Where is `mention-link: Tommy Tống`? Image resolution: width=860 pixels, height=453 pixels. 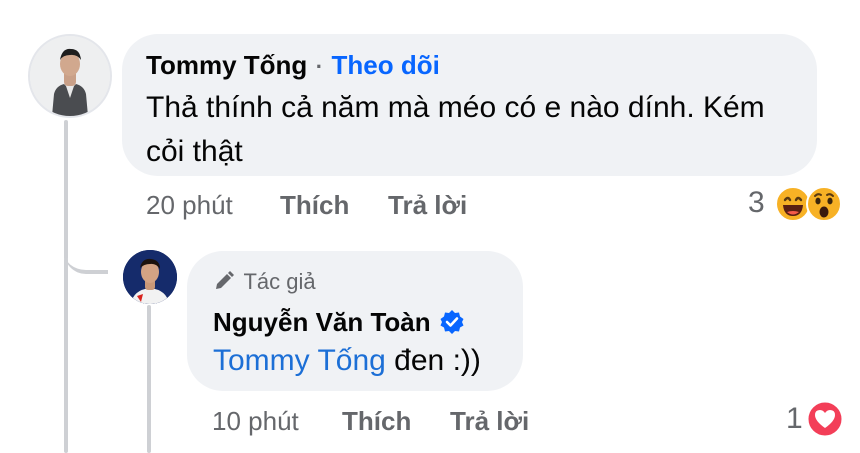
mention-link: Tommy Tống is located at coordinates (299, 360).